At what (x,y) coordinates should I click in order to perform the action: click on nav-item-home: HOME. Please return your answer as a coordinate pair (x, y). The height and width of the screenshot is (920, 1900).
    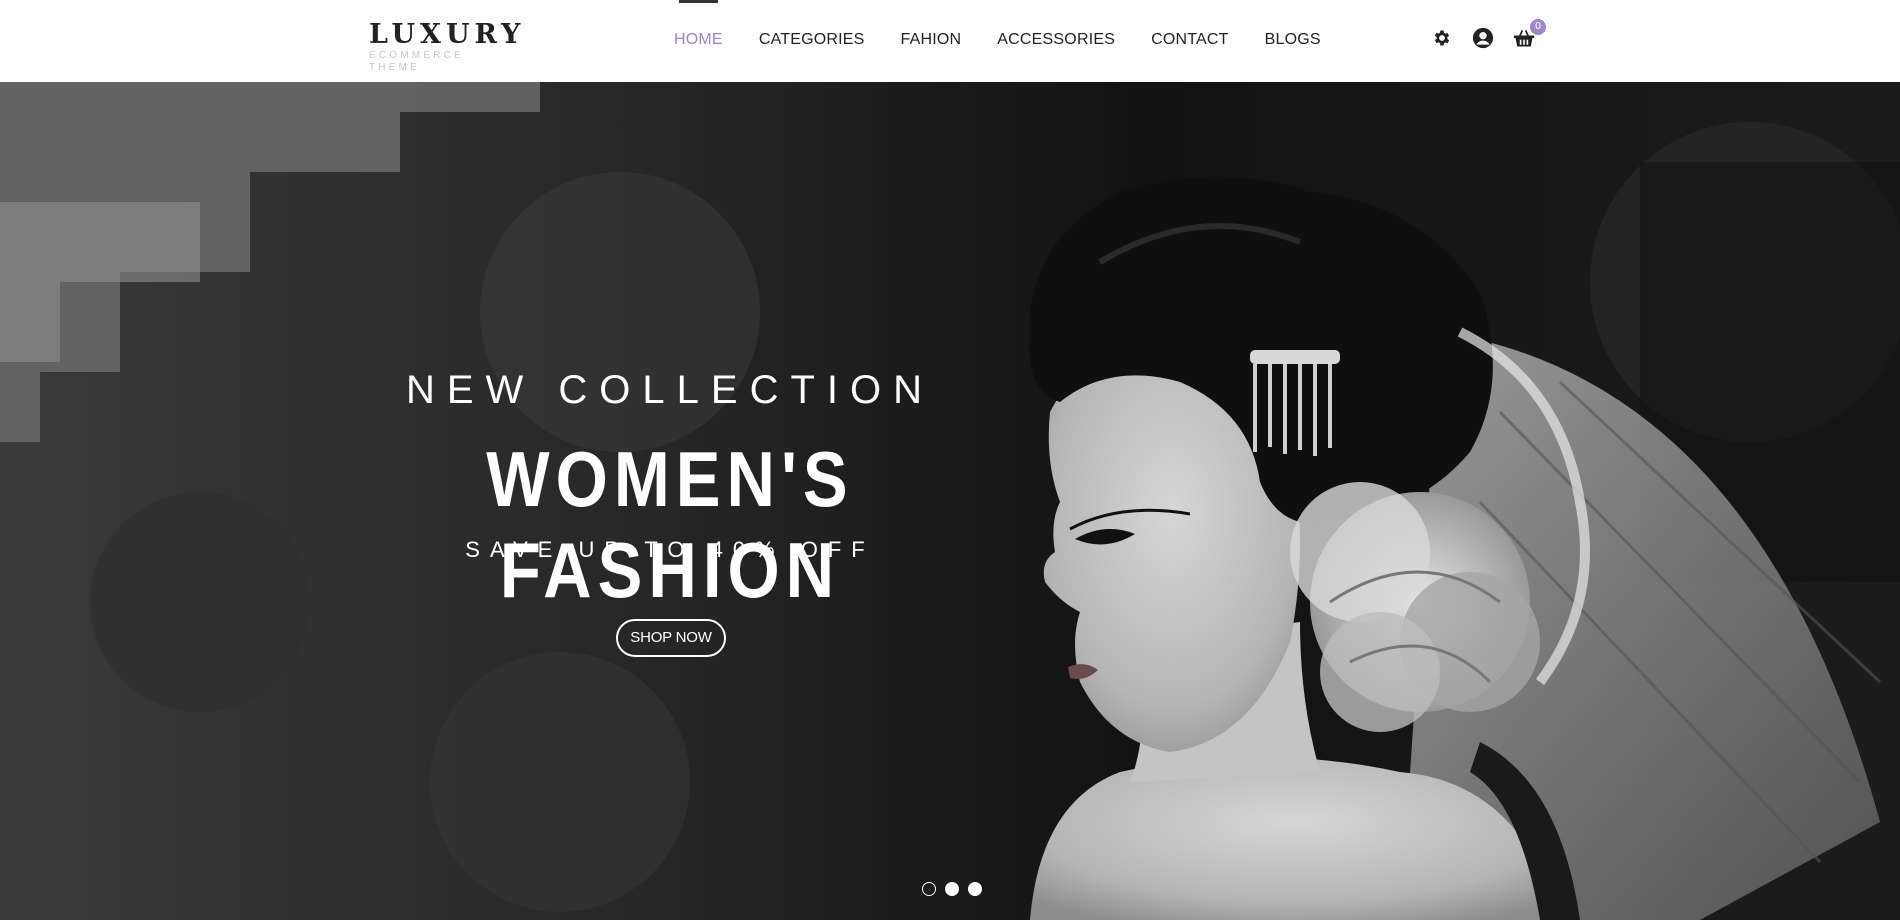
    Looking at the image, I should click on (698, 41).